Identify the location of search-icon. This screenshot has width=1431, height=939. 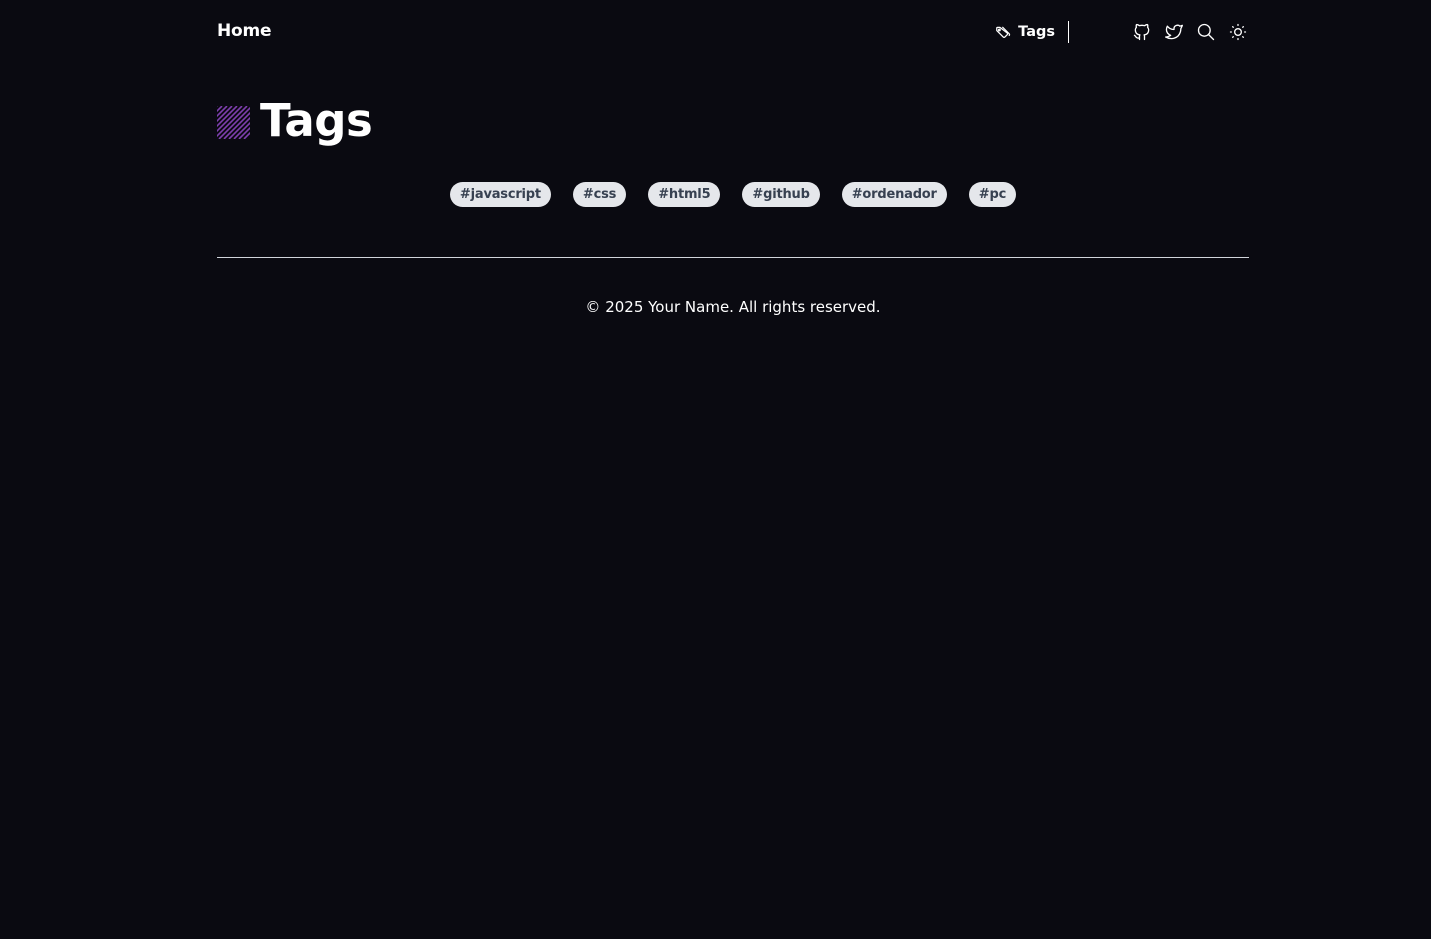
(1206, 32).